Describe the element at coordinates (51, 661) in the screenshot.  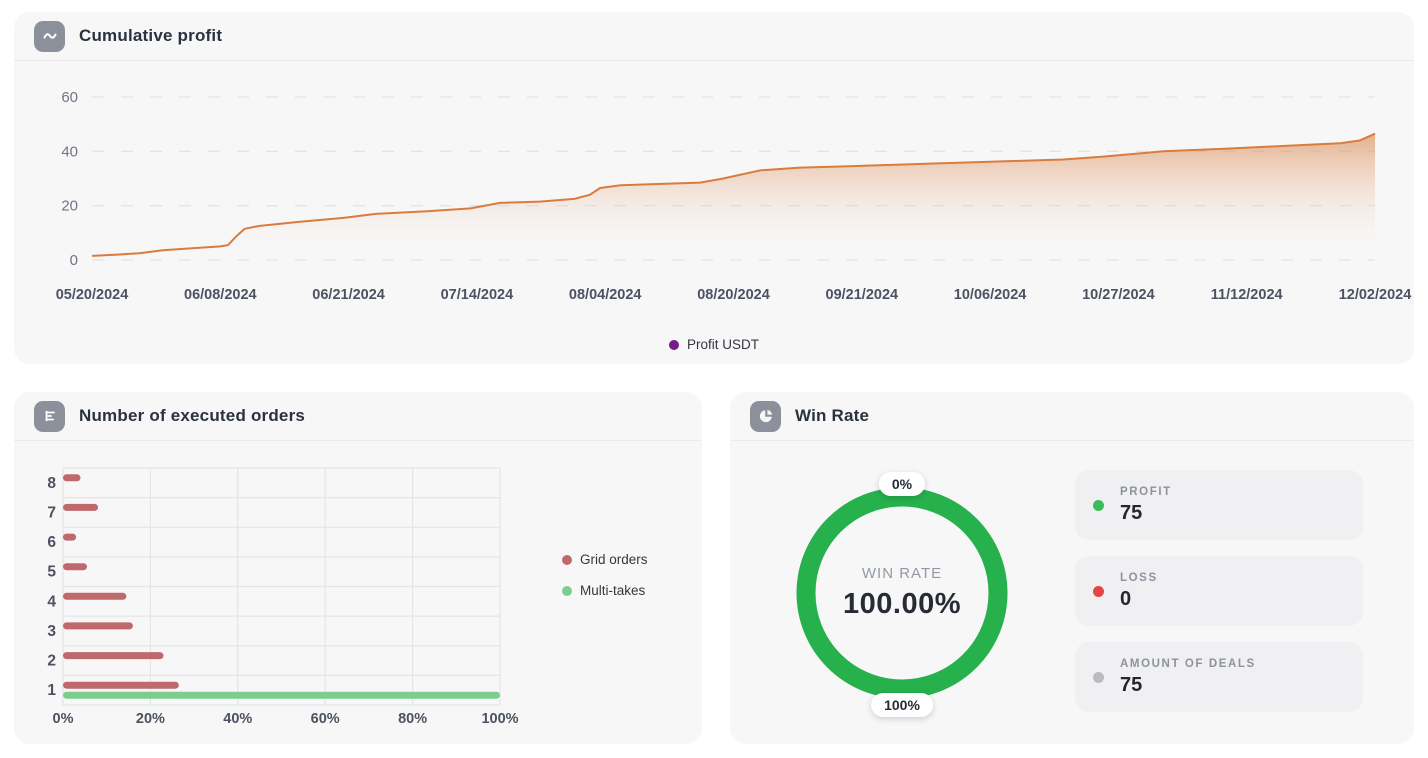
I see `svg-text: 2` at that location.